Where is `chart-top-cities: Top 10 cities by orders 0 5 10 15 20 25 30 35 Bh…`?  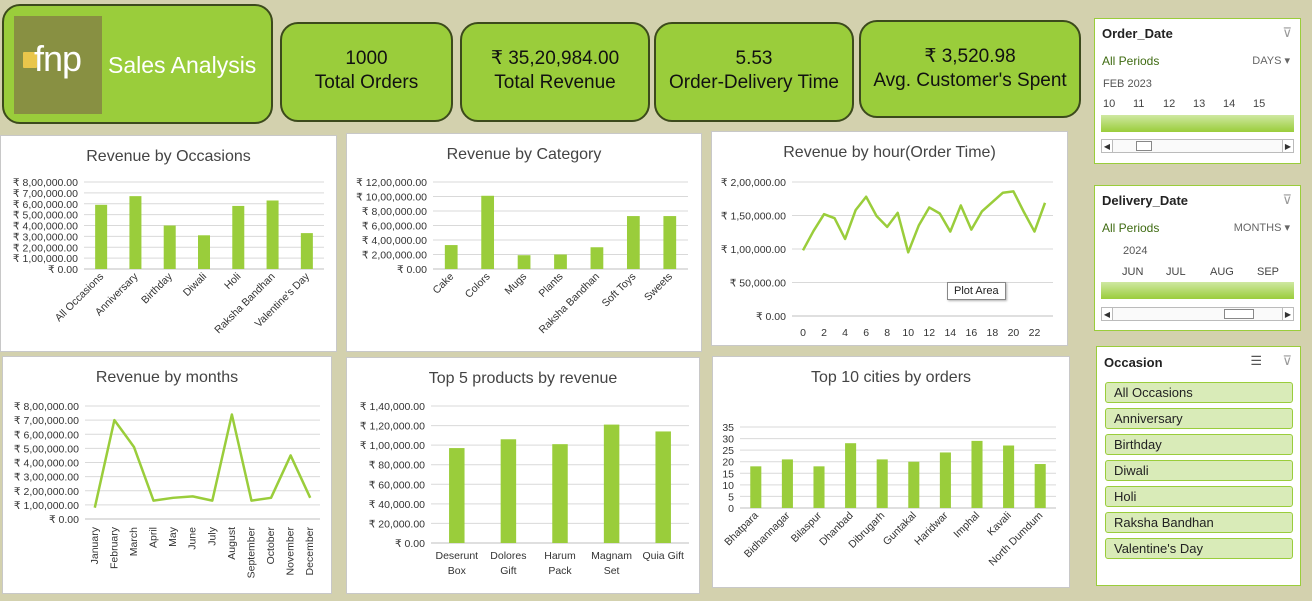 chart-top-cities: Top 10 cities by orders 0 5 10 15 20 25 30 35 Bh… is located at coordinates (891, 472).